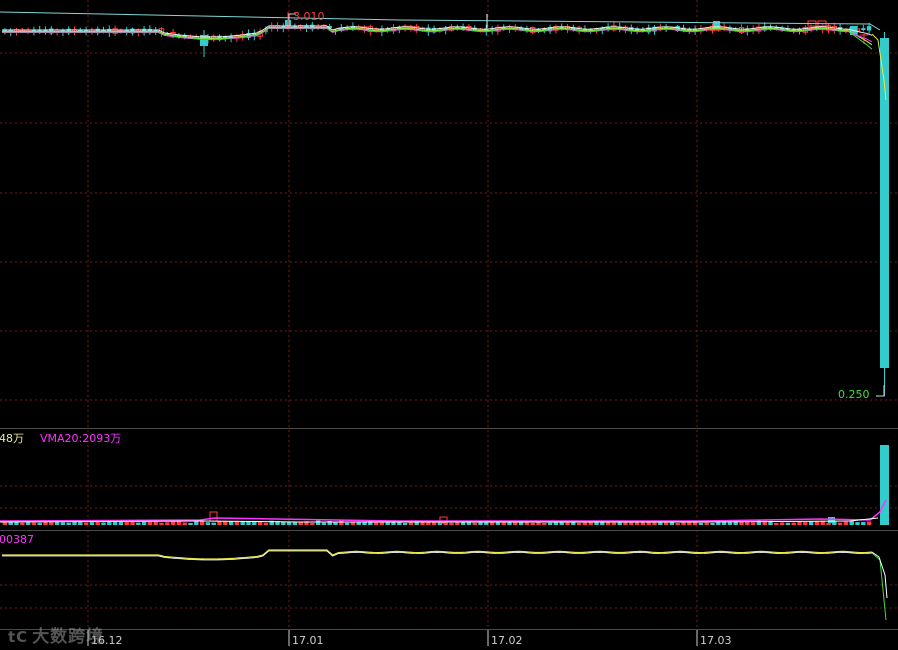 The width and height of the screenshot is (898, 650). What do you see at coordinates (854, 394) in the screenshot?
I see `price-low-label: 0.250` at bounding box center [854, 394].